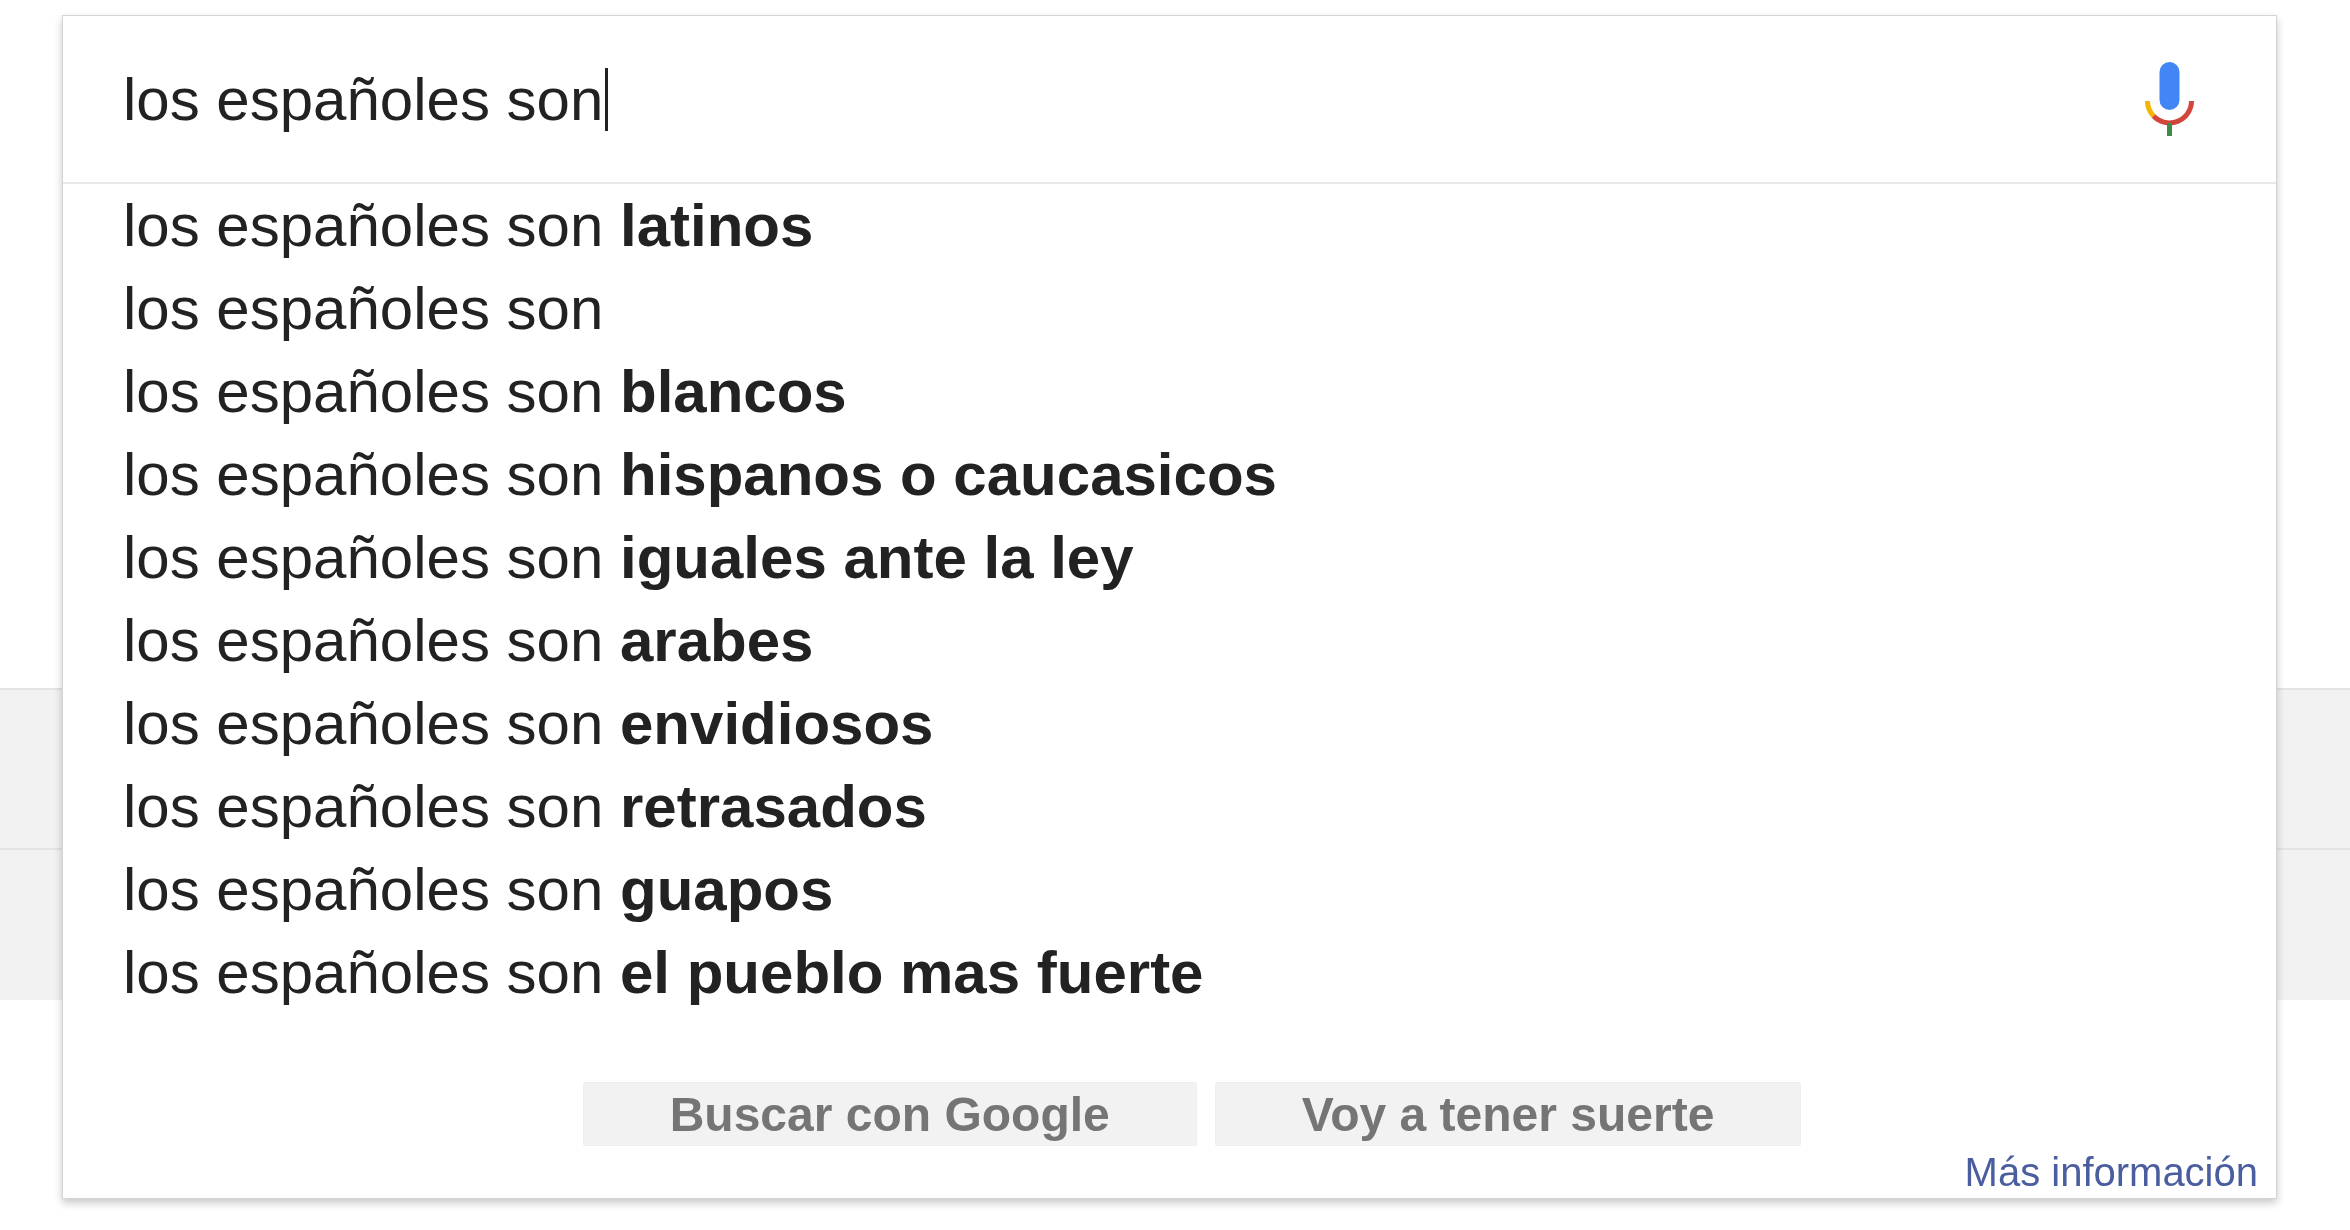 Image resolution: width=2350 pixels, height=1230 pixels. What do you see at coordinates (363, 308) in the screenshot?
I see `suggestion-item: los españoles son` at bounding box center [363, 308].